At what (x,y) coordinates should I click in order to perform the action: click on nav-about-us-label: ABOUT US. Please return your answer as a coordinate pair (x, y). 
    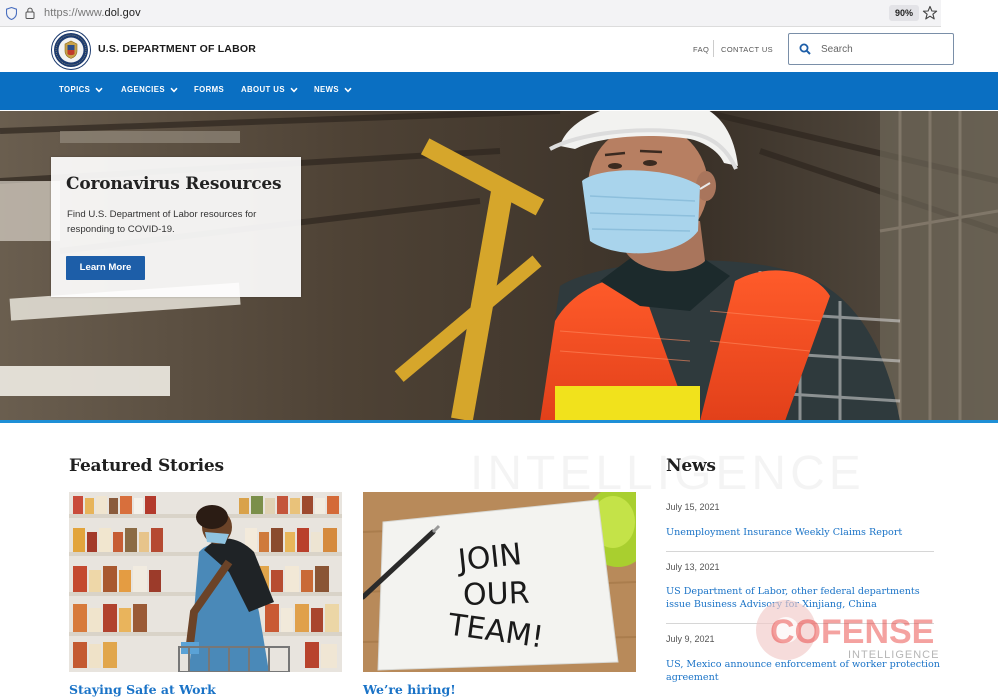
    Looking at the image, I should click on (263, 89).